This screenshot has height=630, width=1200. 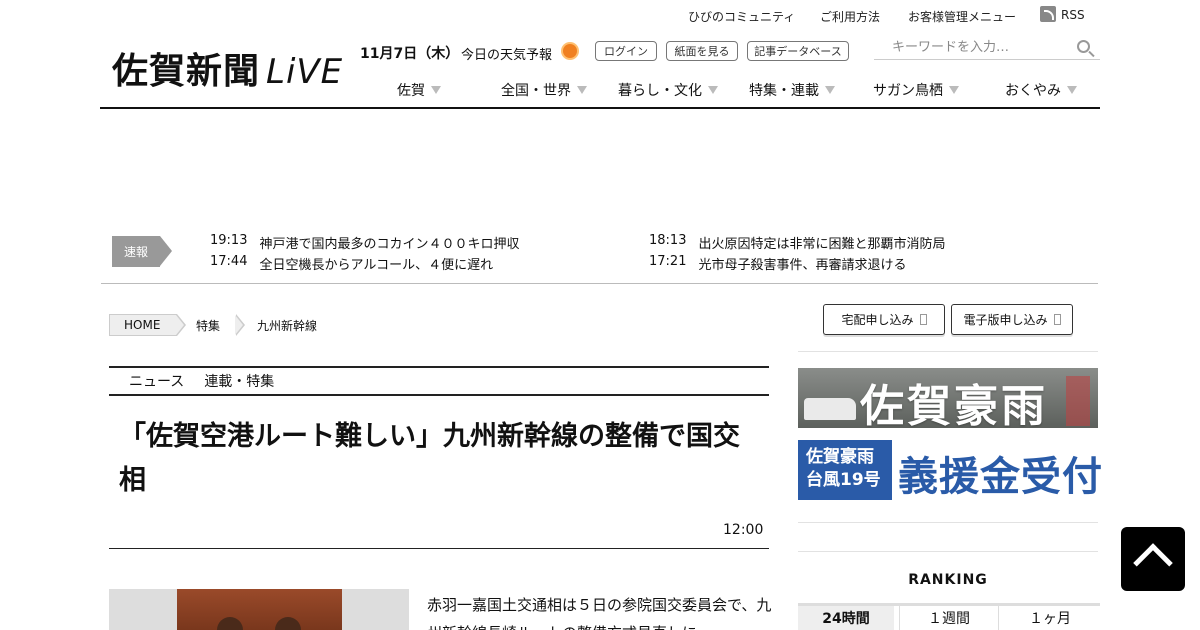 What do you see at coordinates (877, 320) in the screenshot?
I see `button-label: 宅配申し込み` at bounding box center [877, 320].